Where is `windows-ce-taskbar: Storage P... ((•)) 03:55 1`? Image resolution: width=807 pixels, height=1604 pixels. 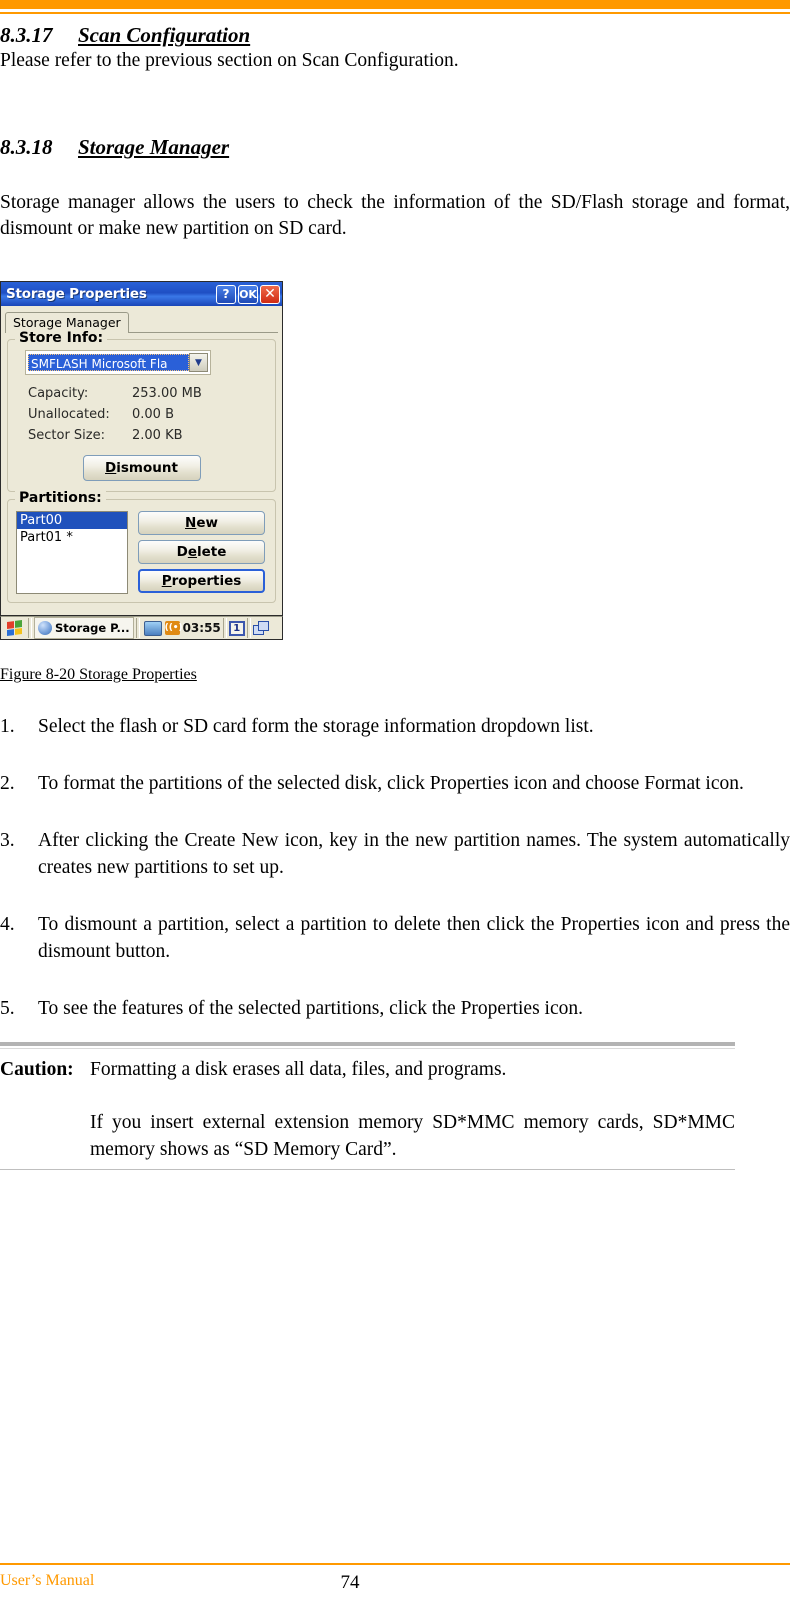 windows-ce-taskbar: Storage P... ((•)) 03:55 1 is located at coordinates (141, 628).